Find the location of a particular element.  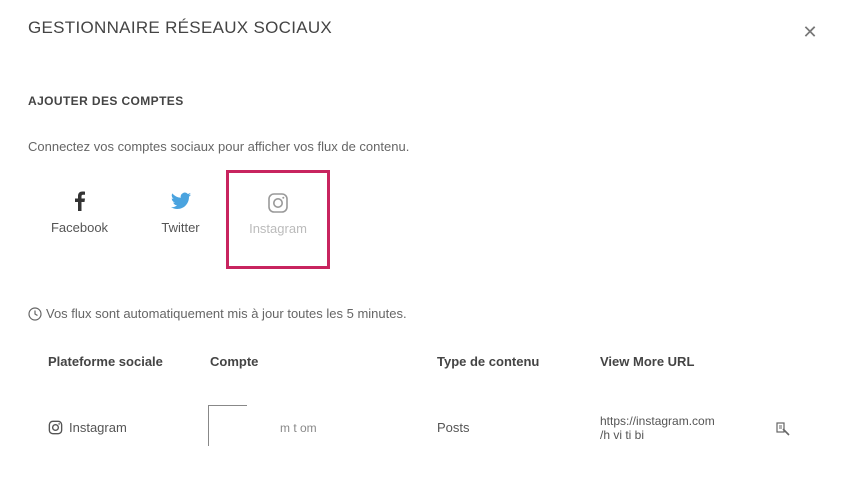

table-row-platform: Instagram is located at coordinates (87, 427).